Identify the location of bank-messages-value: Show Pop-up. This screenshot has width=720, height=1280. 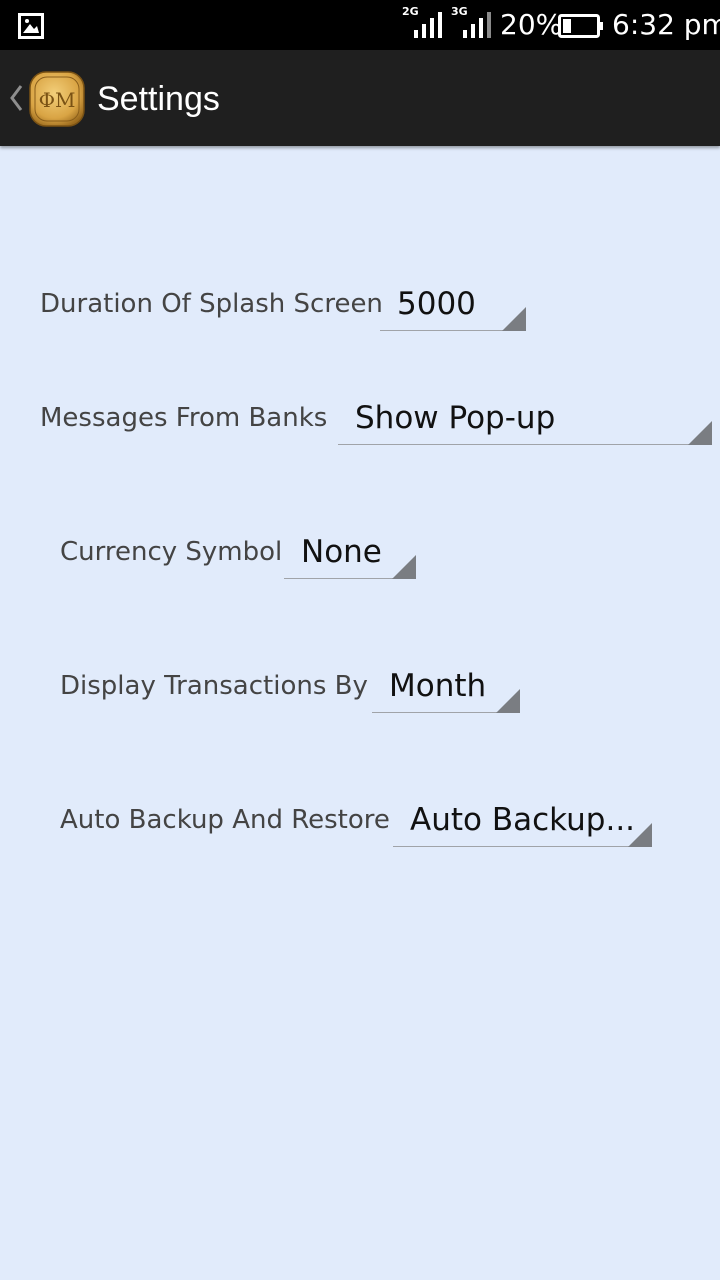
(455, 418).